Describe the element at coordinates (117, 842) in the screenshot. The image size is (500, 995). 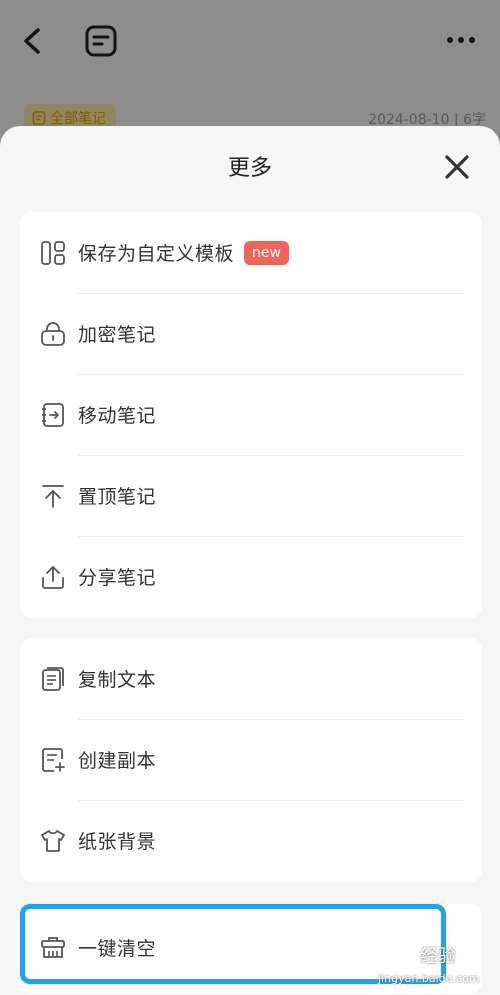
I see `menu-item-label: 纸张背景` at that location.